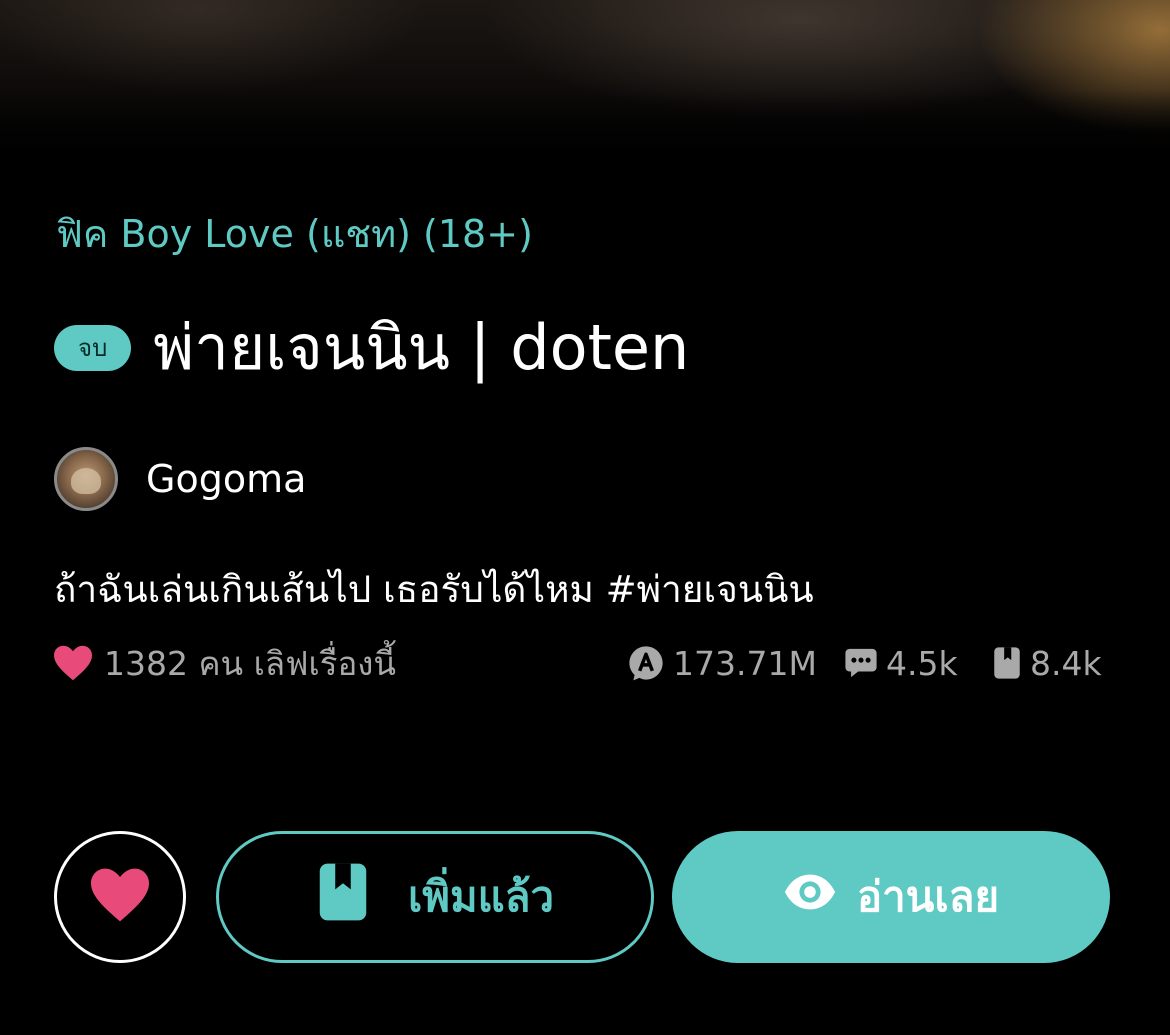  I want to click on comments-stat: 4.5k, so click(901, 663).